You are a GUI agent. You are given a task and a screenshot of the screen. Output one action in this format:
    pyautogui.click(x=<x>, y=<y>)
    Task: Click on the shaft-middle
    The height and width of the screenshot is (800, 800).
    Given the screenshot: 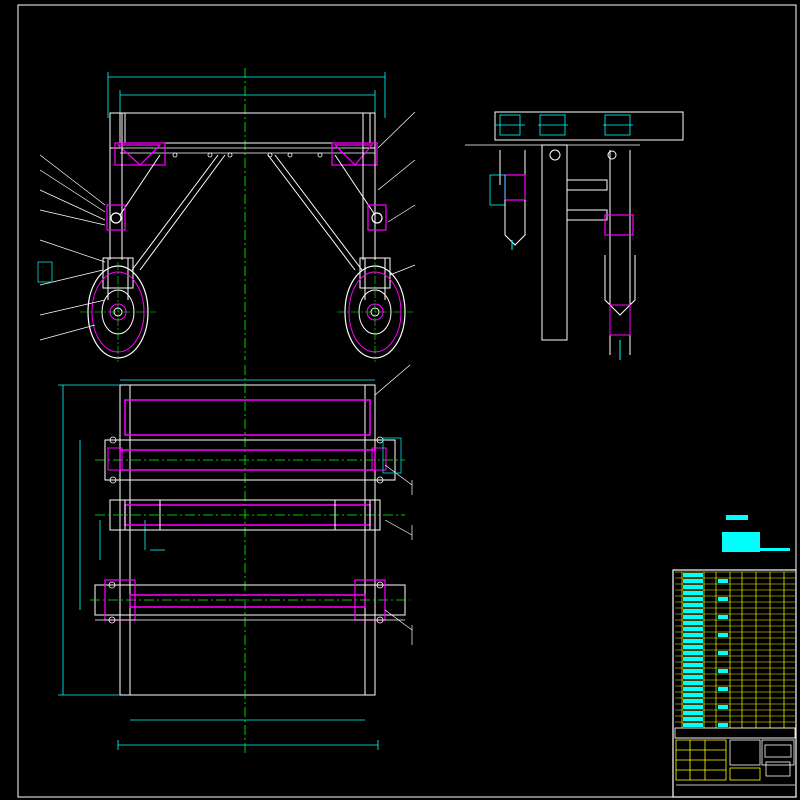 What is the action you would take?
    pyautogui.click(x=250, y=515)
    